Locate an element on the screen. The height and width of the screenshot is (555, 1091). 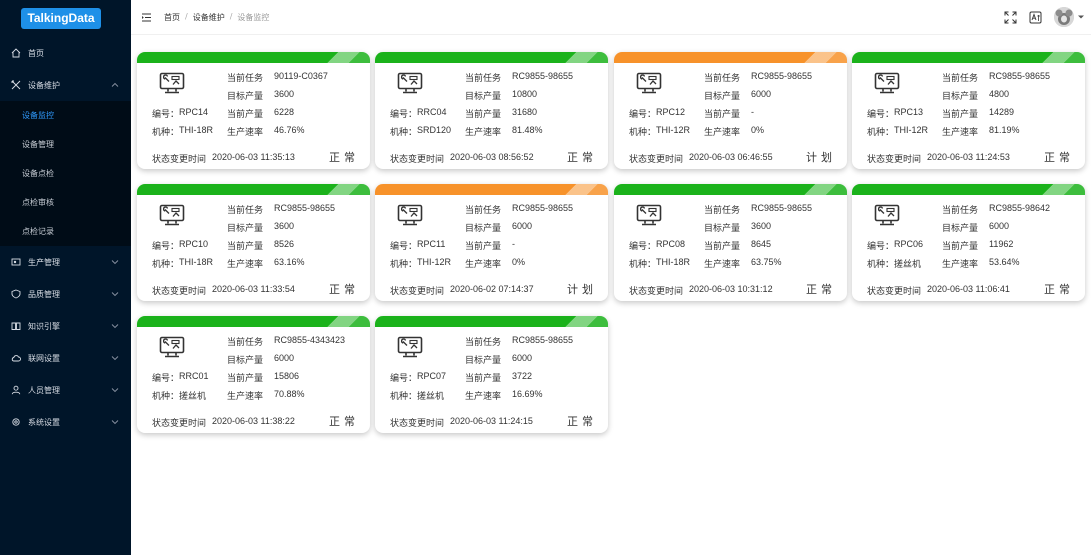
current-output-value: 8645 is located at coordinates (761, 244).